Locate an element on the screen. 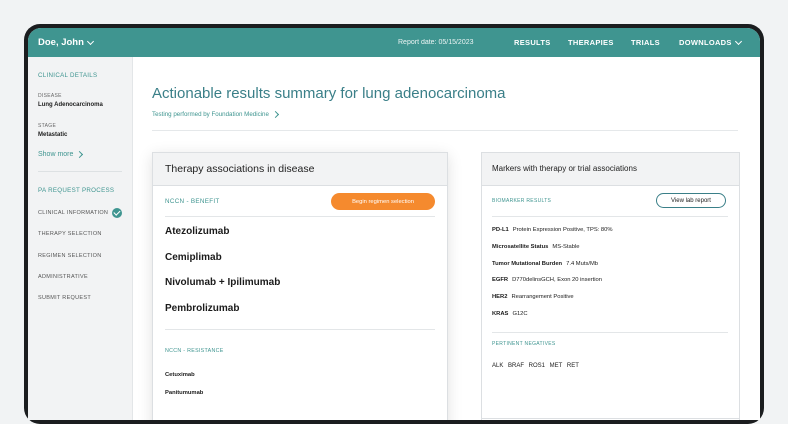 This screenshot has height=424, width=788. step-label: SUBMIT REQUEST is located at coordinates (64, 298).